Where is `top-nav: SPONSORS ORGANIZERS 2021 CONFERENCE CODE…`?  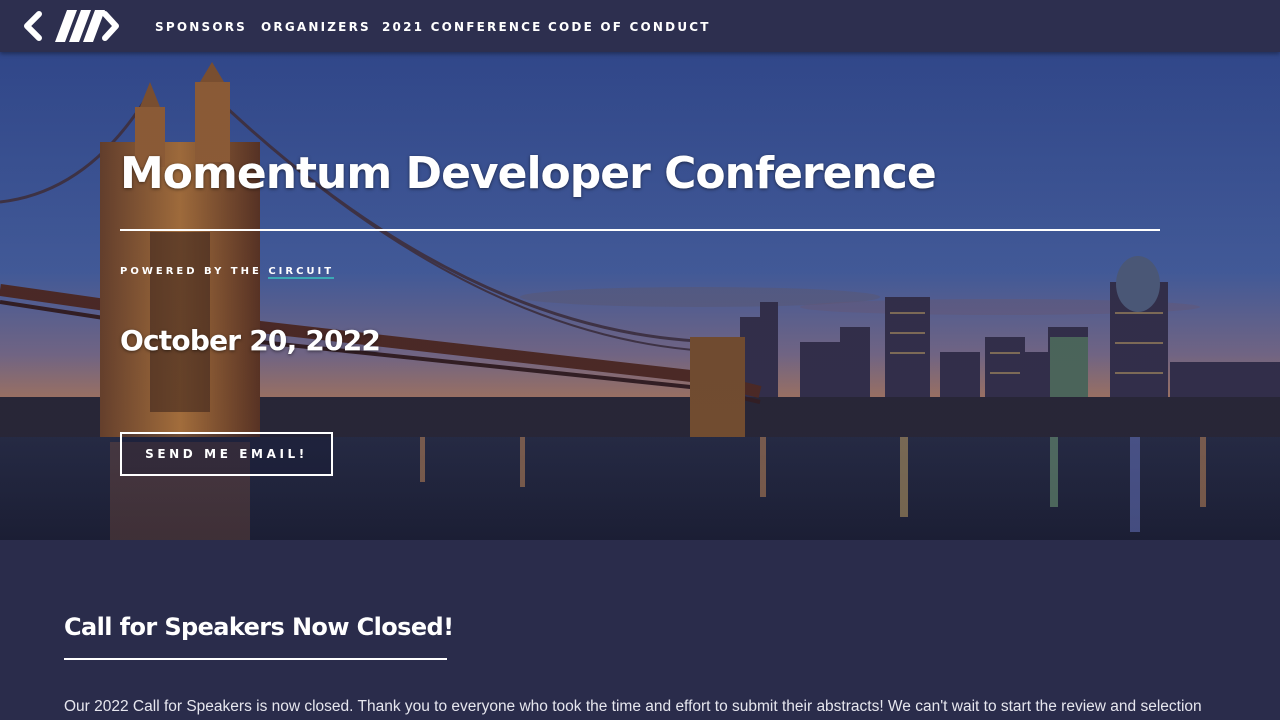 top-nav: SPONSORS ORGANIZERS 2021 CONFERENCE CODE… is located at coordinates (640, 26).